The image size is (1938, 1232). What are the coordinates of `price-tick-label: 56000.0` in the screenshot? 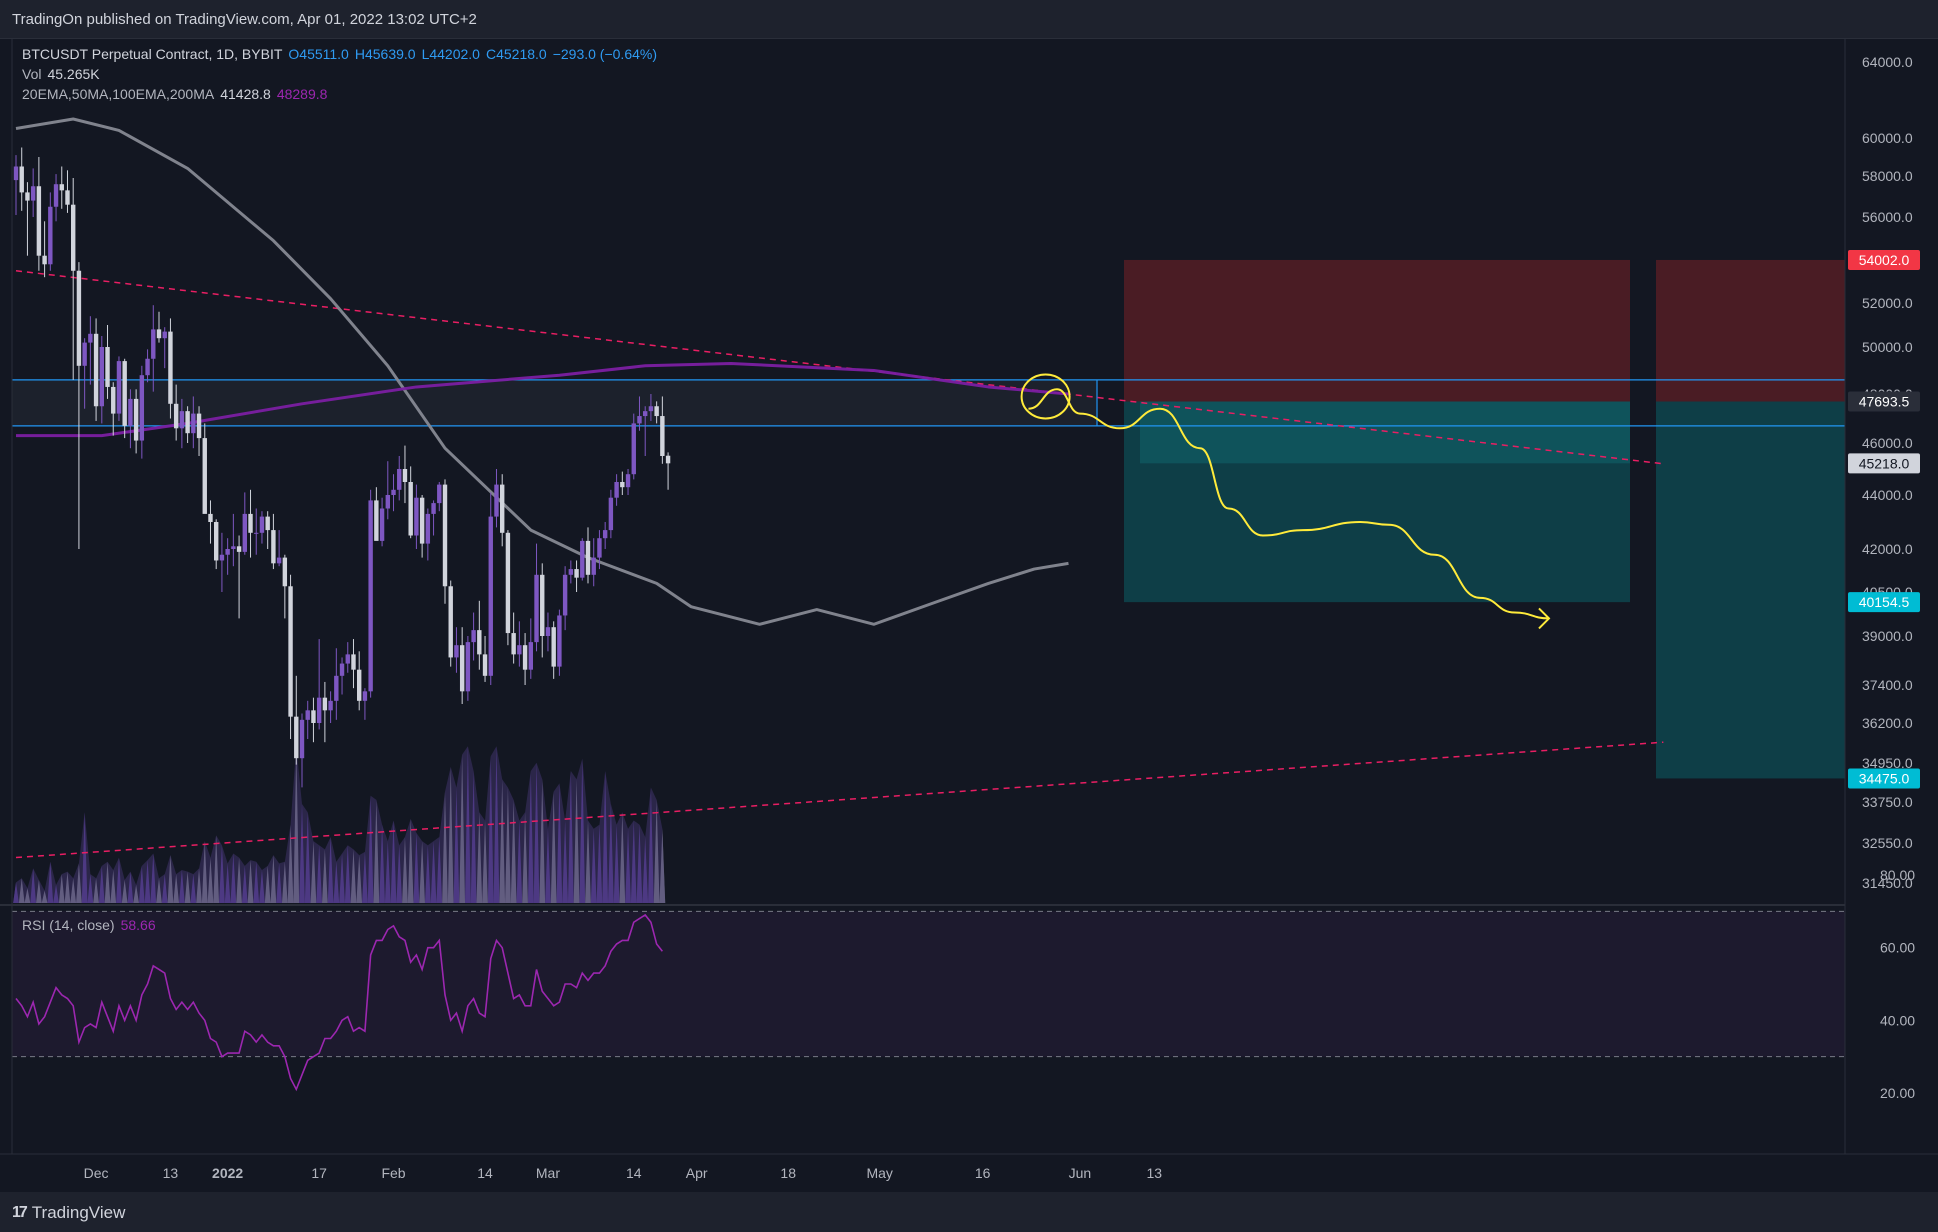 It's located at (1887, 217).